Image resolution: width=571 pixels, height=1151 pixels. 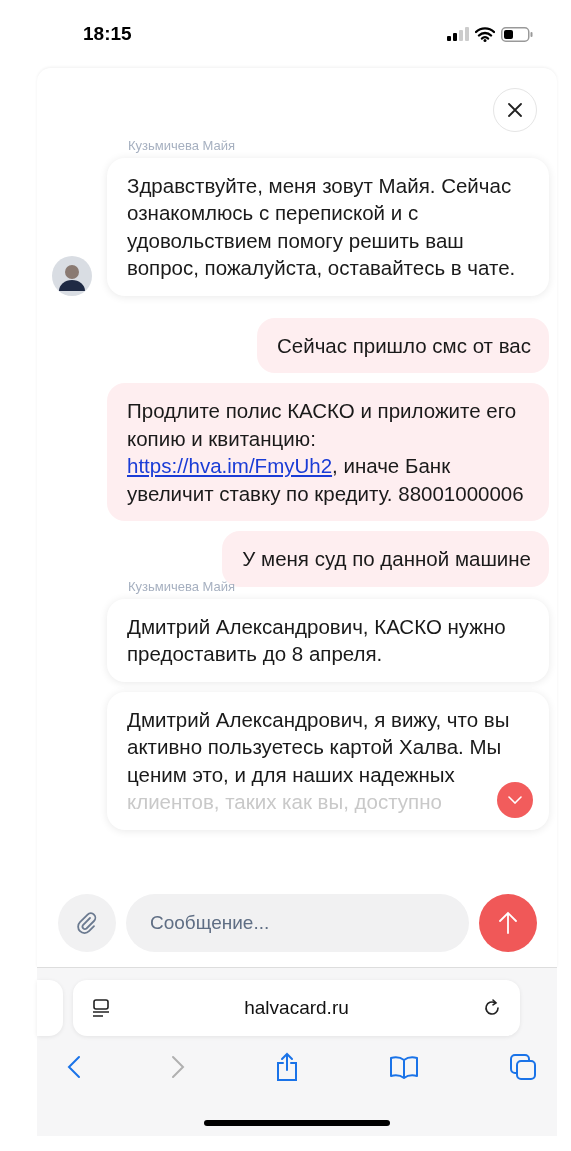 I want to click on address-bar: halvacard.ru, so click(x=296, y=1008).